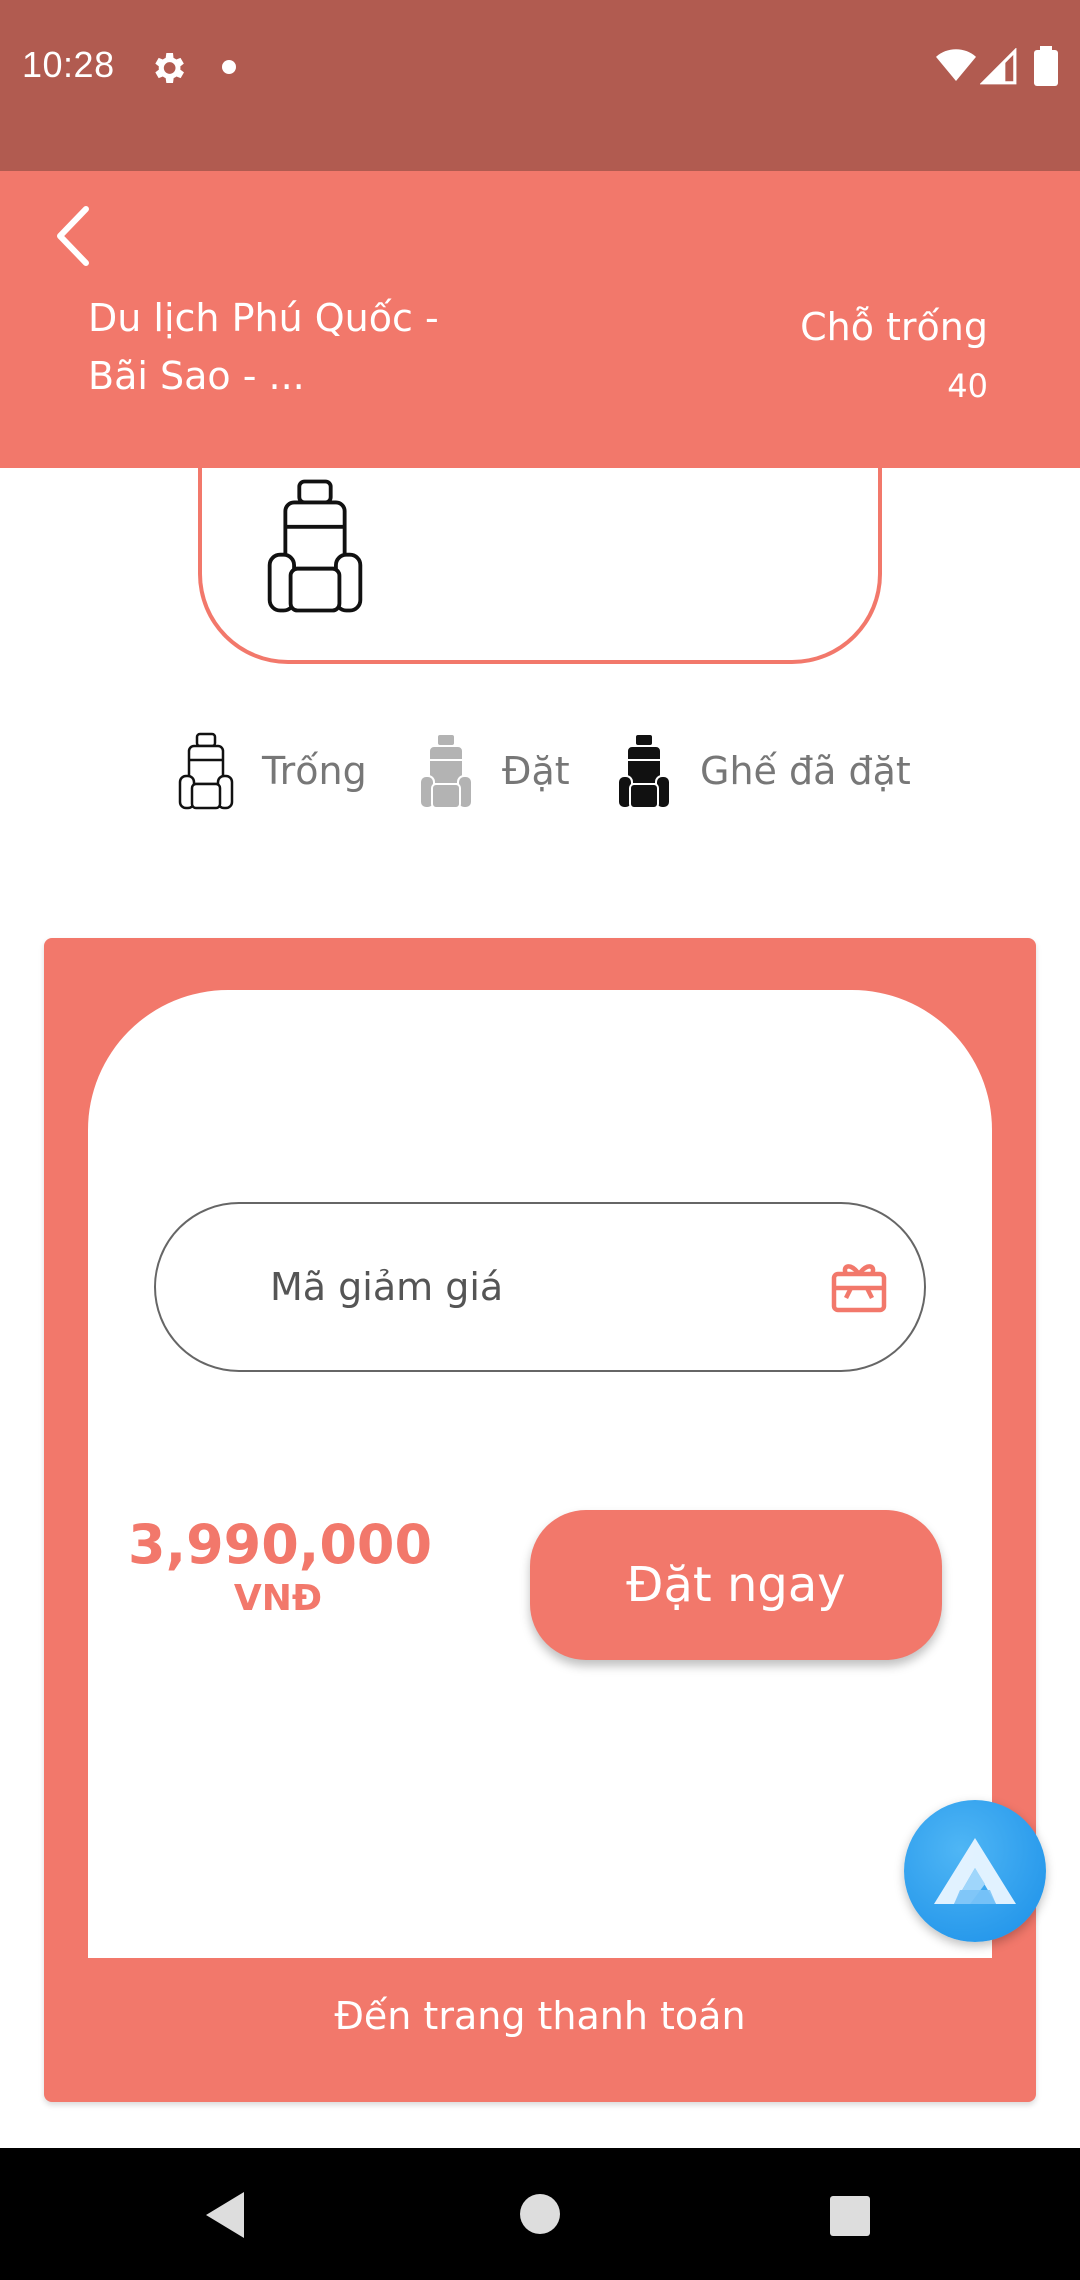 This screenshot has width=1080, height=2280. Describe the element at coordinates (226, 2215) in the screenshot. I see `nav-back-icon` at that location.